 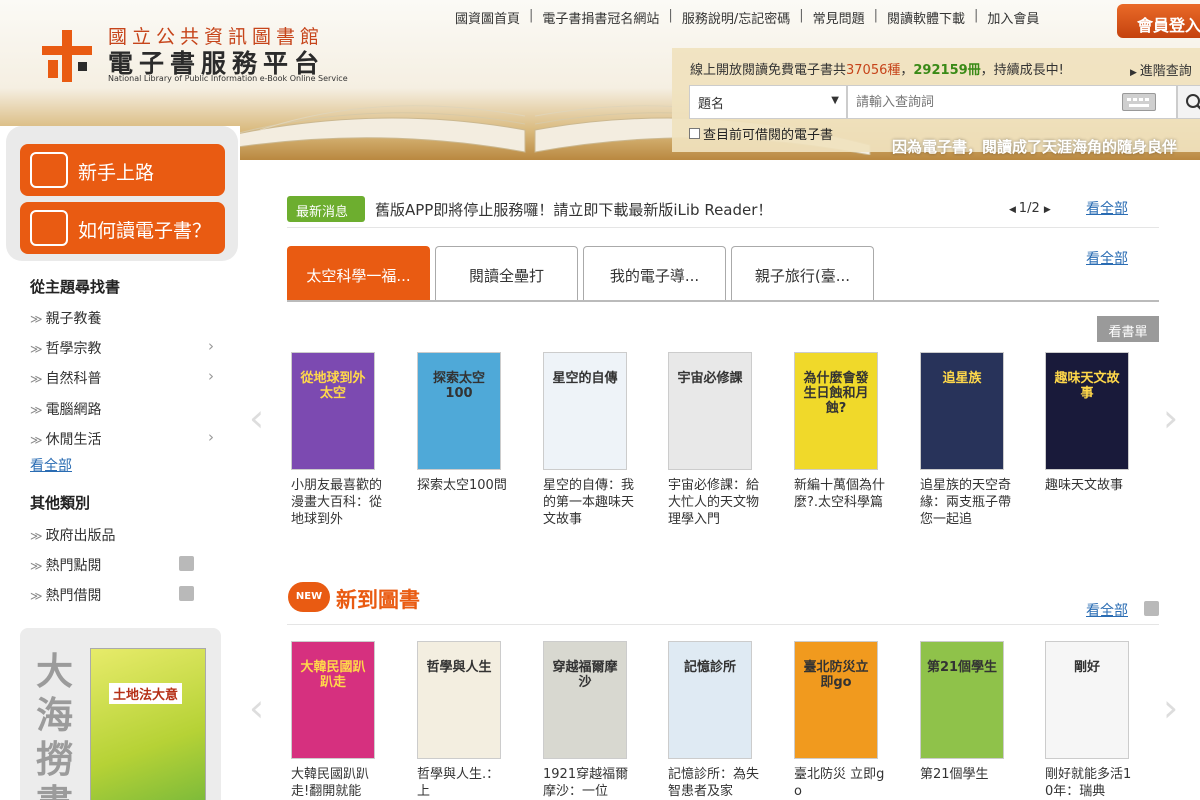 What do you see at coordinates (947, 70) in the screenshot?
I see `count-volumes: 292159冊` at bounding box center [947, 70].